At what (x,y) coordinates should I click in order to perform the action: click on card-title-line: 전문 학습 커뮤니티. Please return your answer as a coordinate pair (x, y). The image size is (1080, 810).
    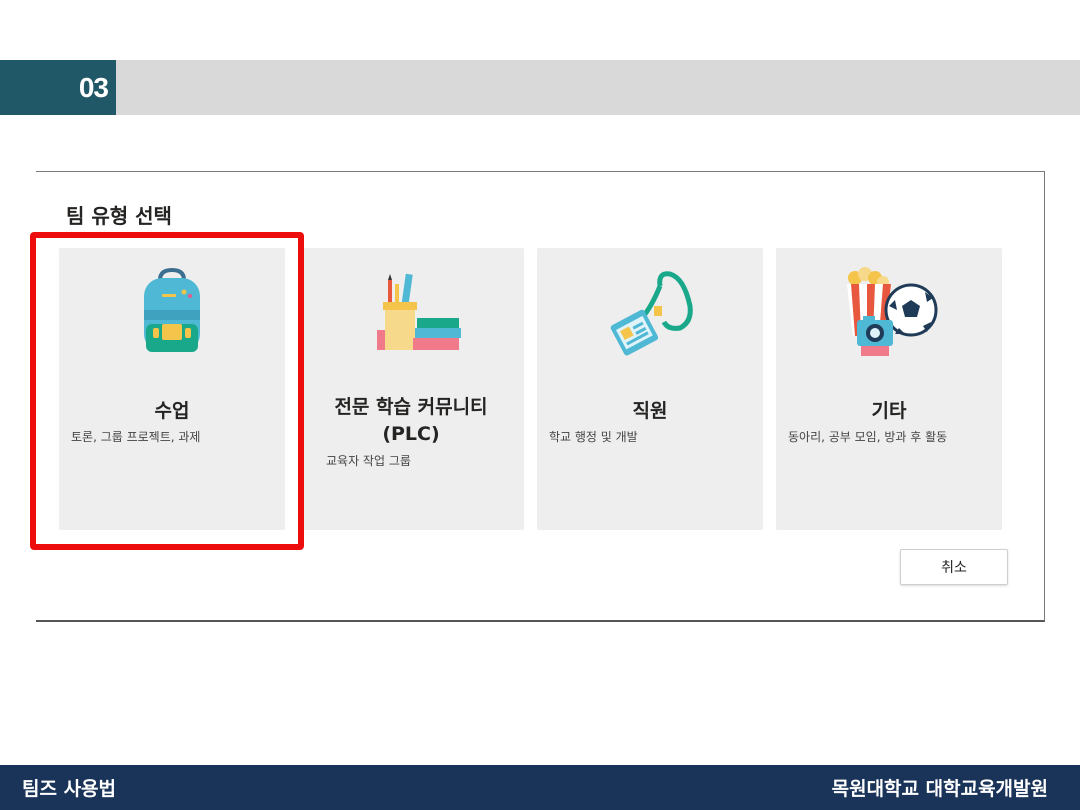
    Looking at the image, I should click on (411, 407).